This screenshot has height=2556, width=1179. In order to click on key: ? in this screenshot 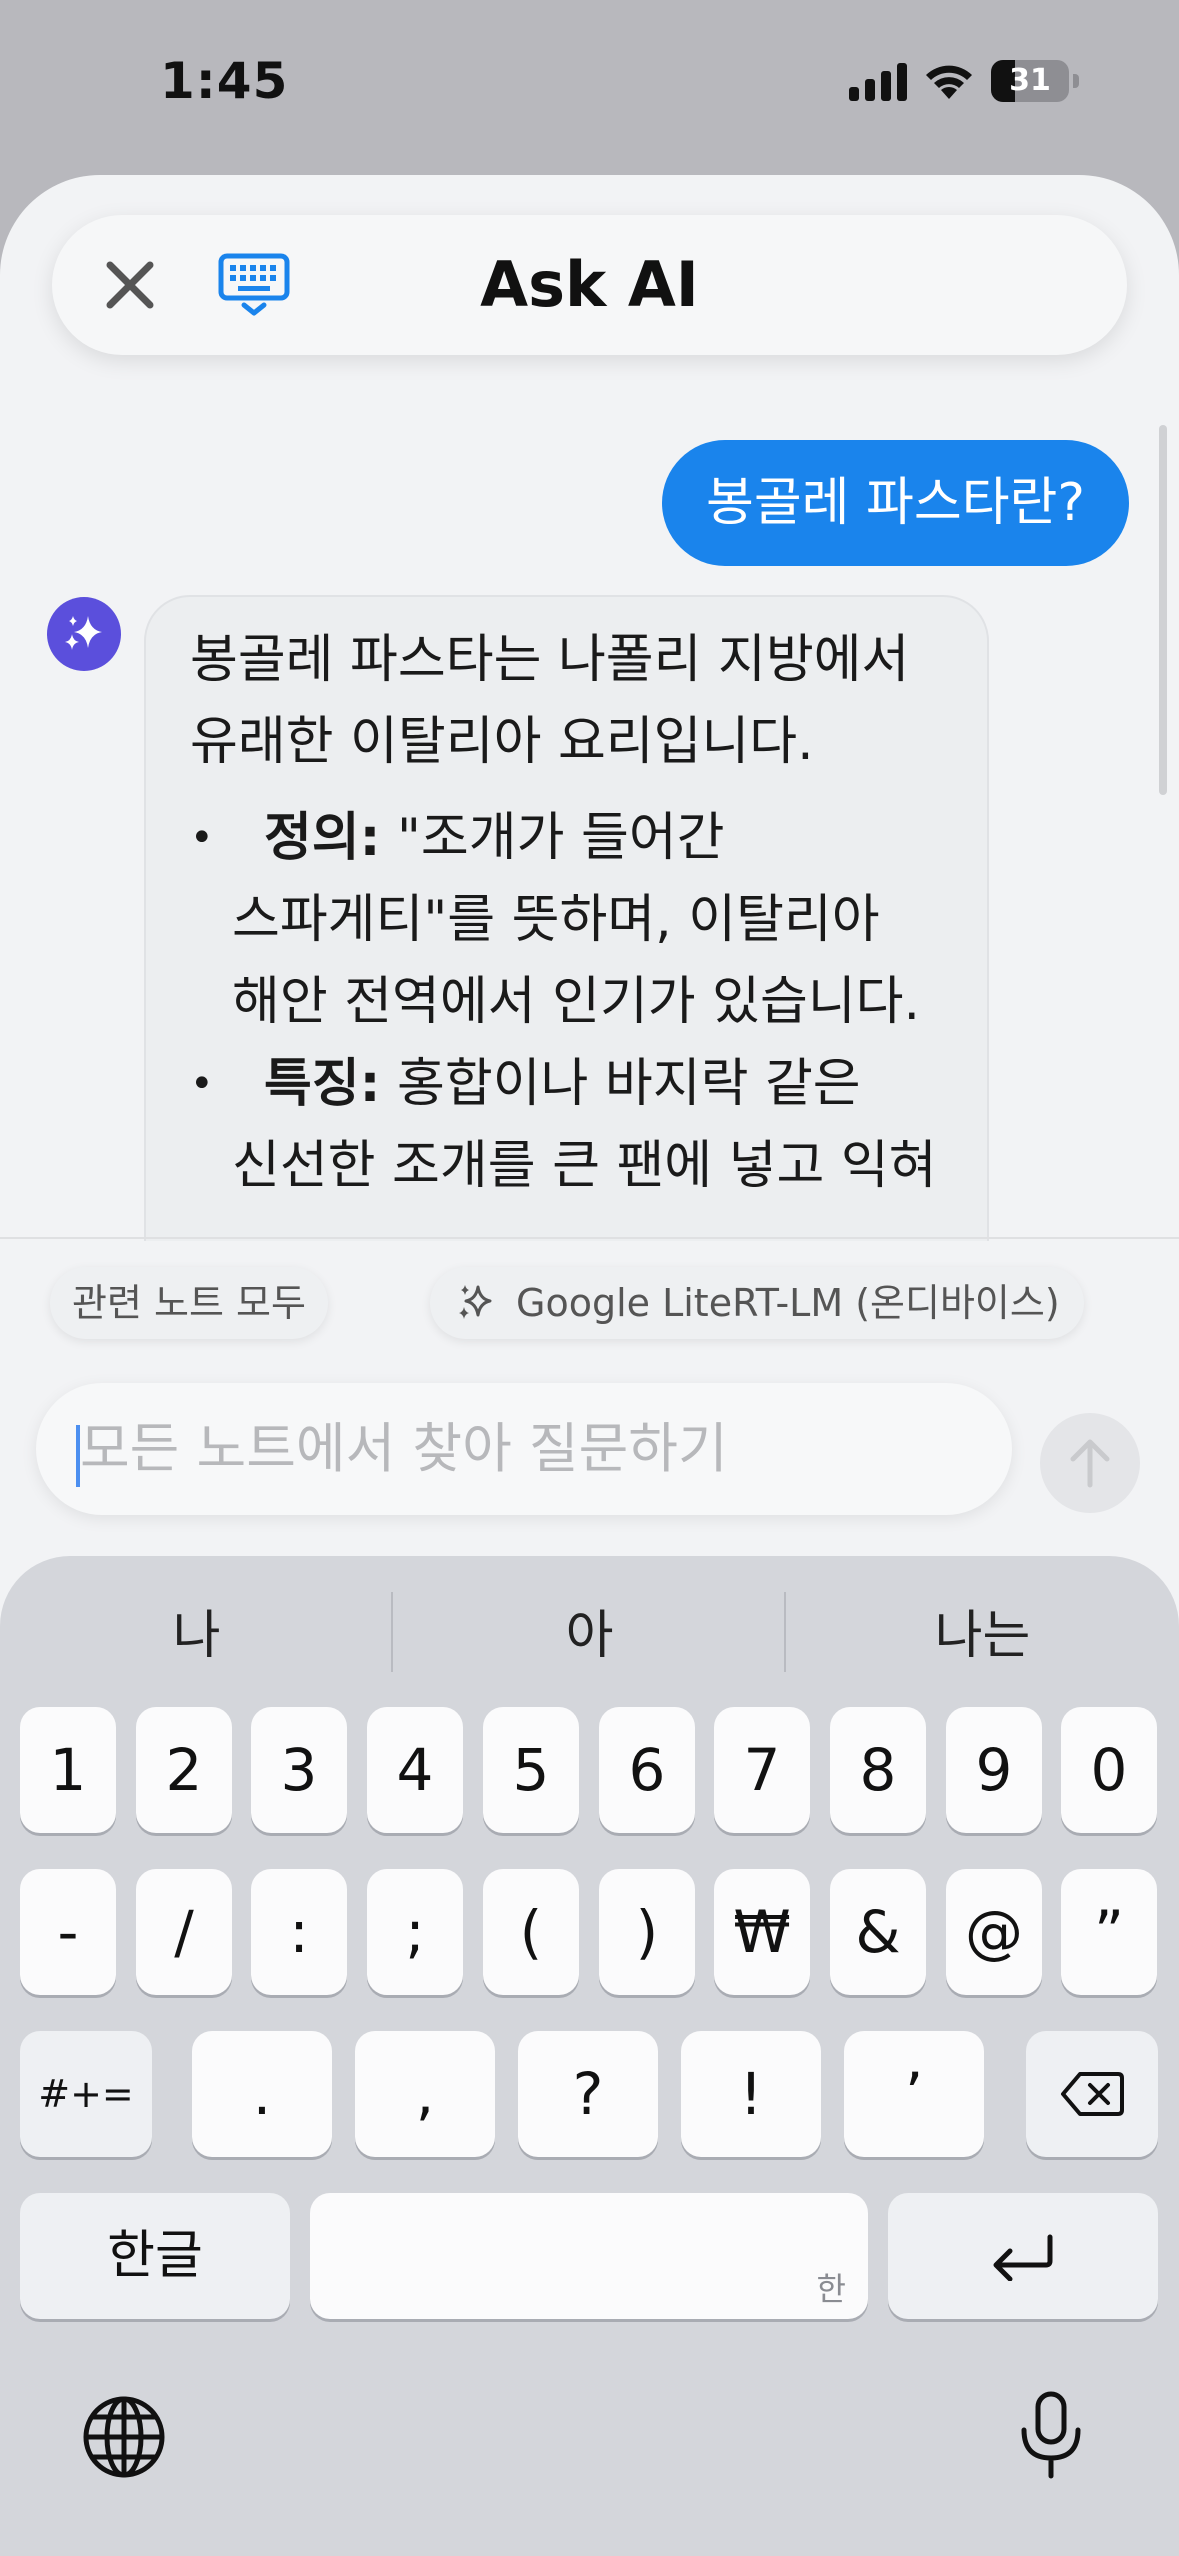, I will do `click(588, 2094)`.